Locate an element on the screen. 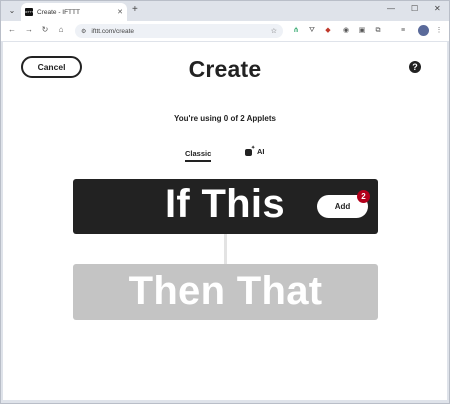 This screenshot has height=404, width=450. maximize-icon: ☐ is located at coordinates (414, 8).